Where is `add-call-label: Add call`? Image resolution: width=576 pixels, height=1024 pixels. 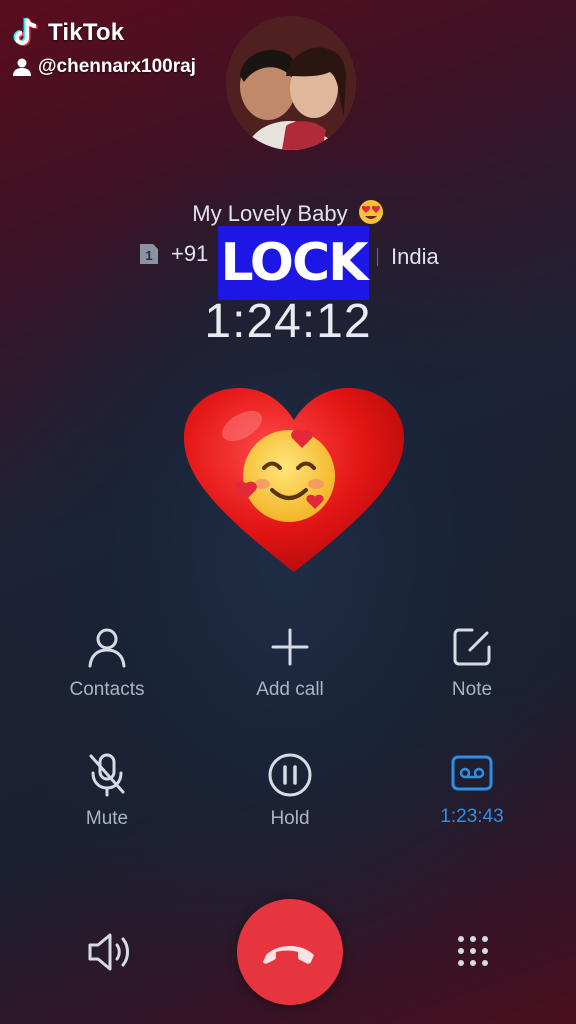 add-call-label: Add call is located at coordinates (290, 689).